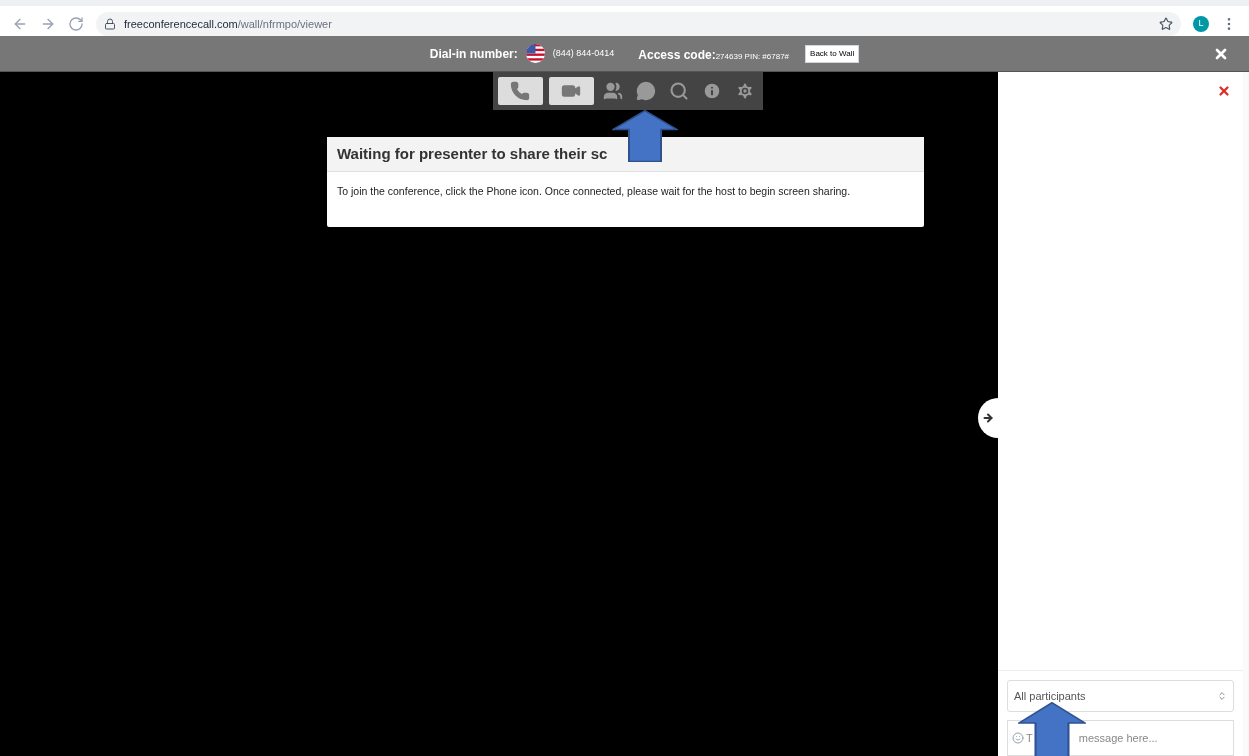 Image resolution: width=1249 pixels, height=756 pixels. What do you see at coordinates (1120, 696) in the screenshot?
I see `recipient-select: All participants` at bounding box center [1120, 696].